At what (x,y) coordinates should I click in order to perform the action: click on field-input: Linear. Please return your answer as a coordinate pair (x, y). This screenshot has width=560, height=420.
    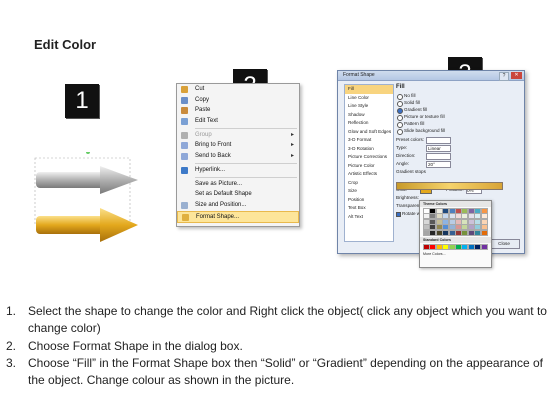
    Looking at the image, I should click on (438, 148).